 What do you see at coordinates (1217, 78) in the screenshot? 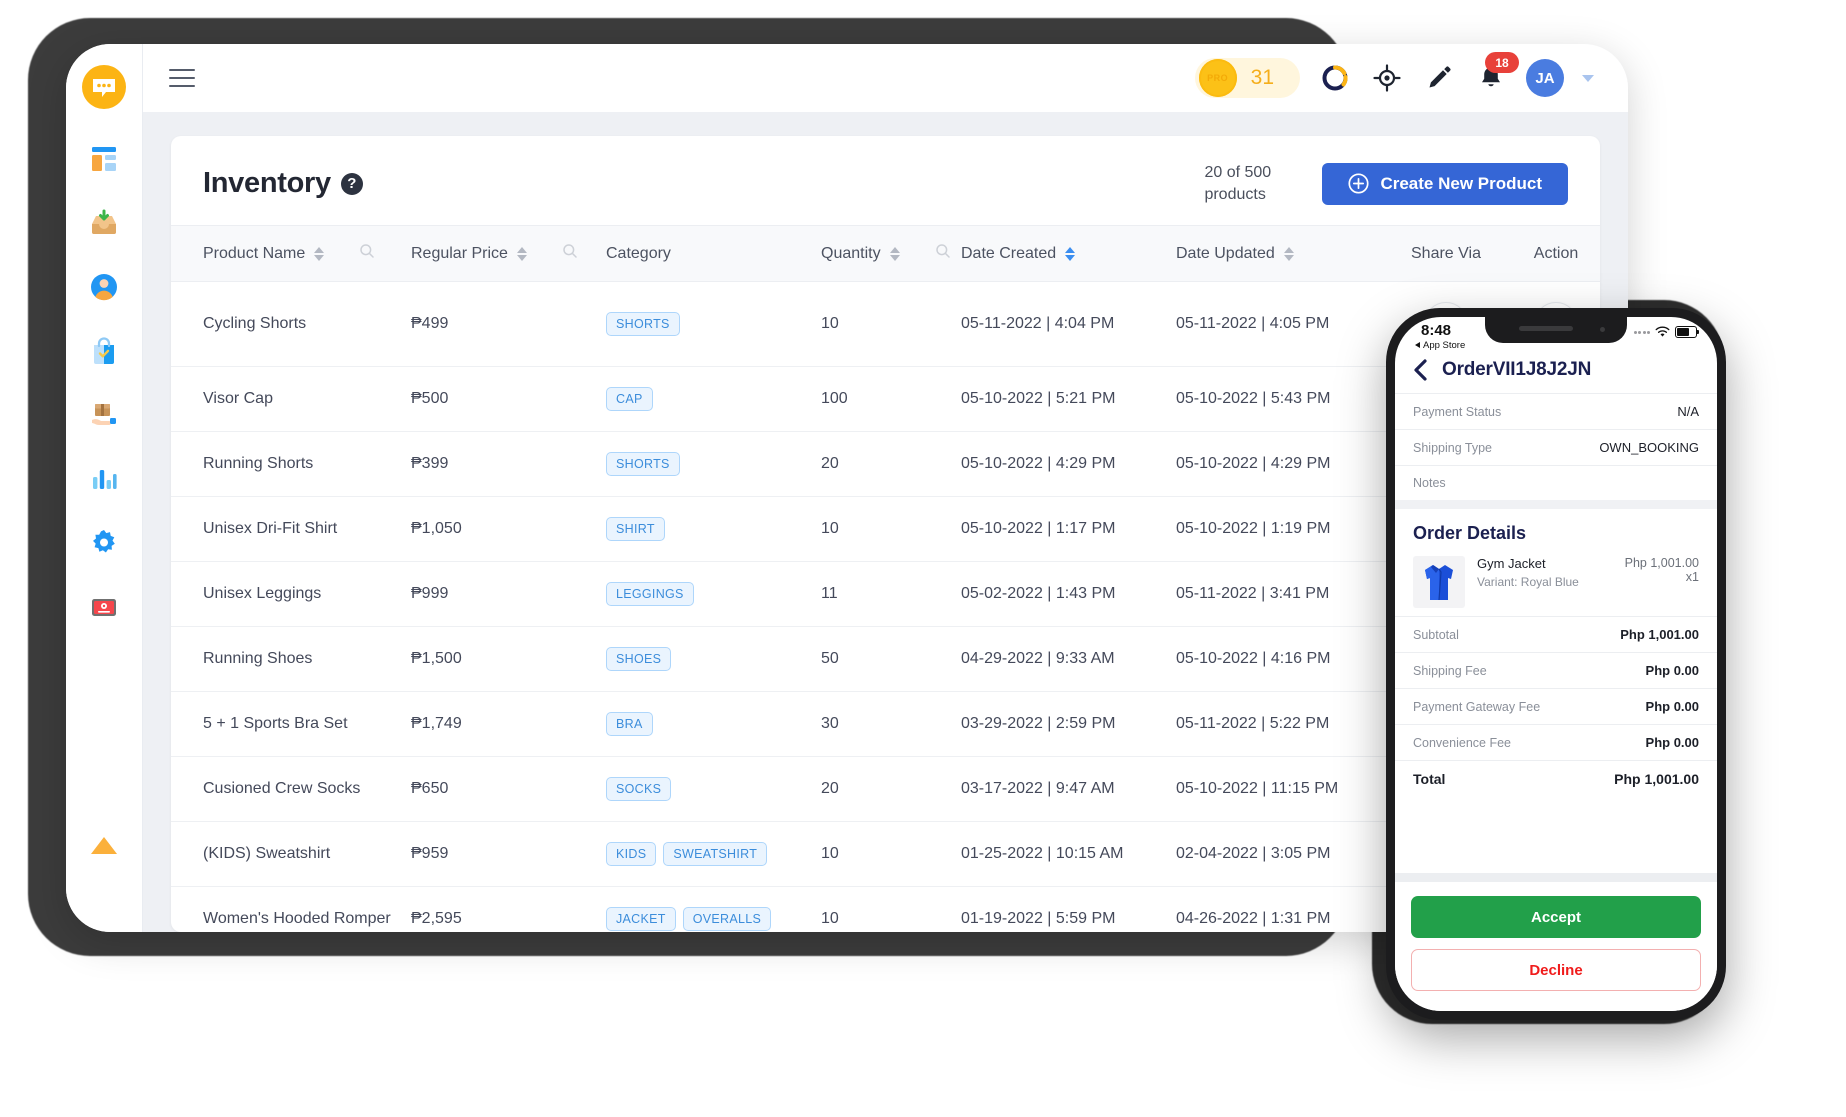
I see `pro-coin-icon: PRO` at bounding box center [1217, 78].